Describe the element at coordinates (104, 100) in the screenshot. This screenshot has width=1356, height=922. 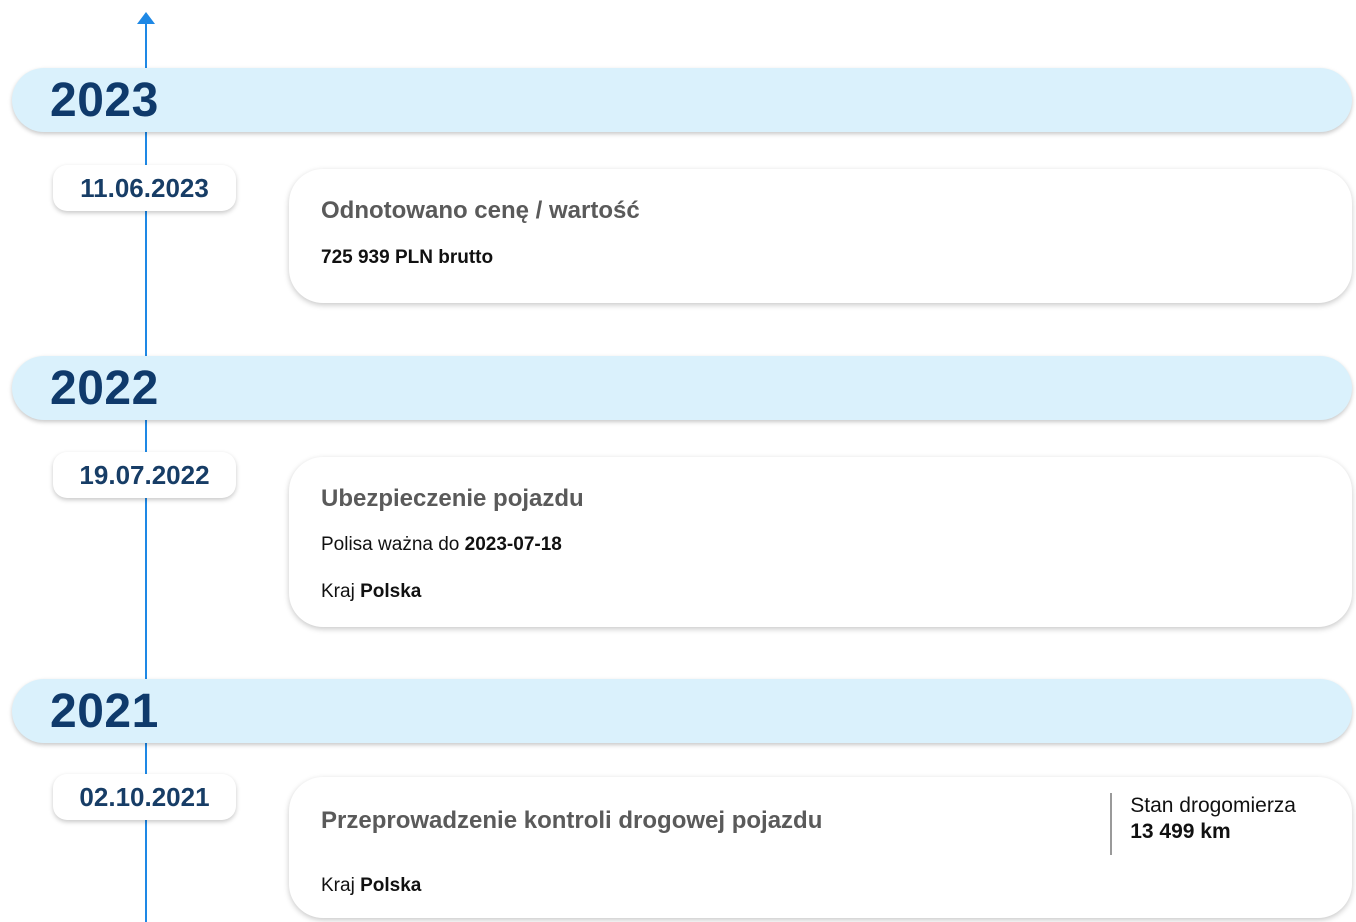
I see `year-label: 2023` at that location.